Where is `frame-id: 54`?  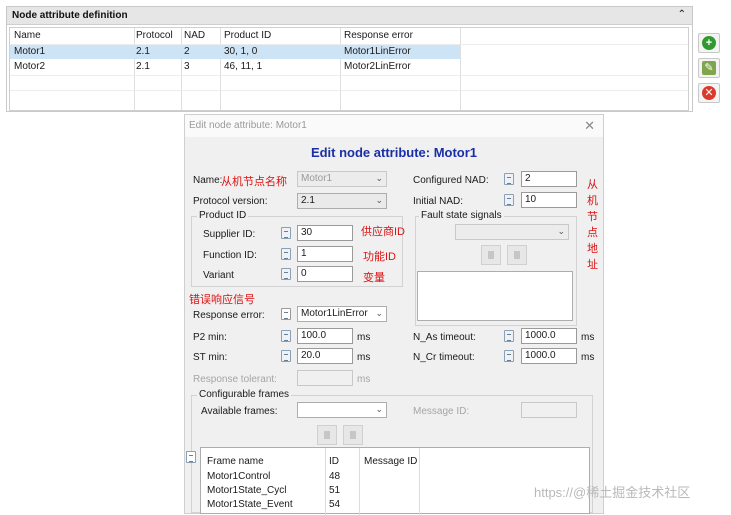
frame-id: 54 is located at coordinates (335, 504).